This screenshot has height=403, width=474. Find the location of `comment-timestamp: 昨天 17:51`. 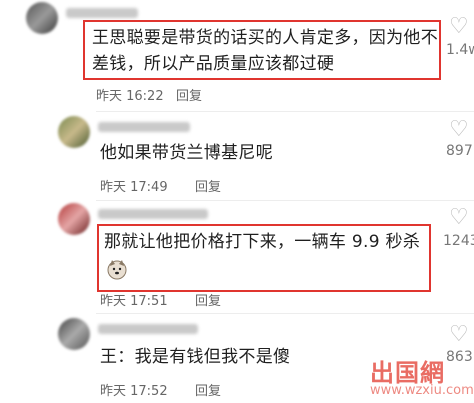

comment-timestamp: 昨天 17:51 is located at coordinates (134, 301).